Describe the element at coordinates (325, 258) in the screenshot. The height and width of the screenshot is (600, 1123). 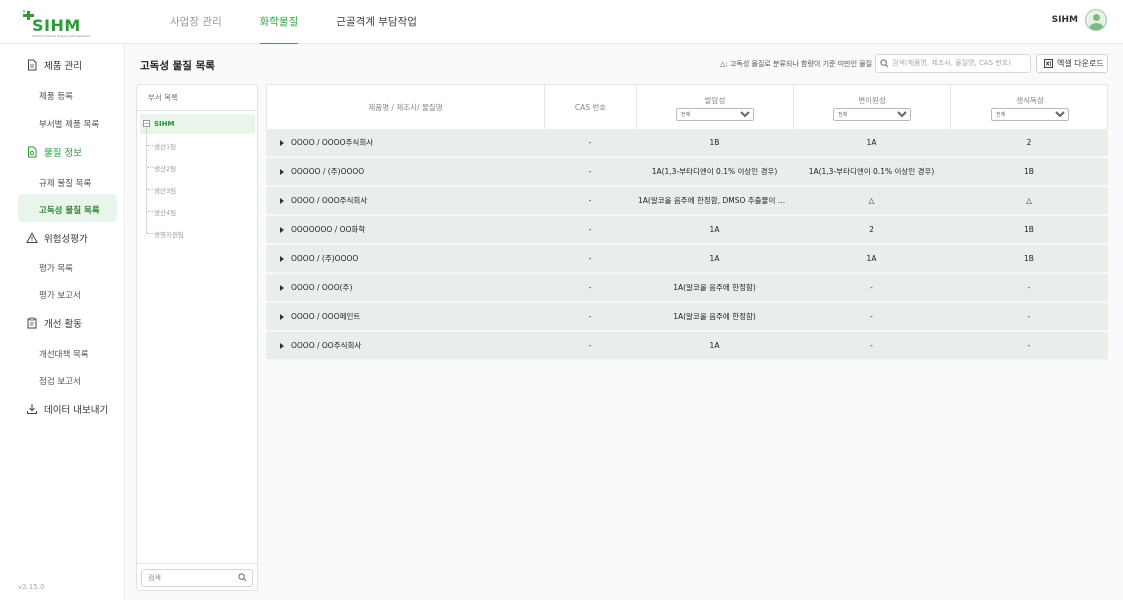
I see `cell-name: OOOO / (주)OOOO` at that location.